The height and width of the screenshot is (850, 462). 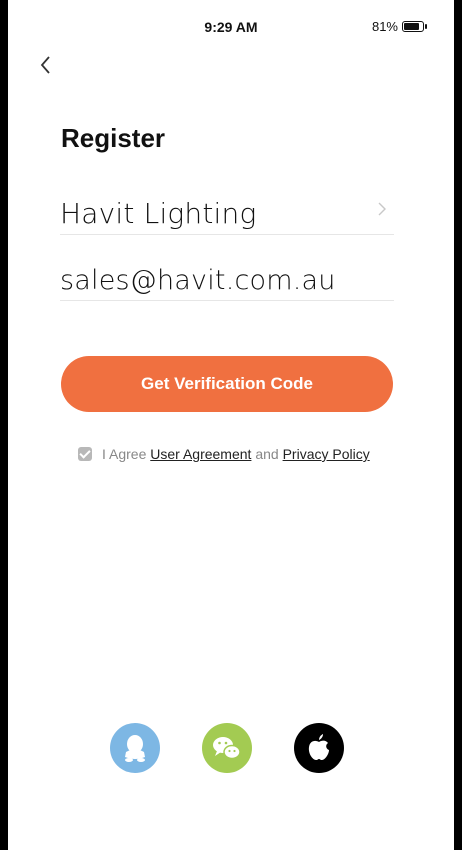 I want to click on user-agreement-link: User Agreement, so click(x=200, y=454).